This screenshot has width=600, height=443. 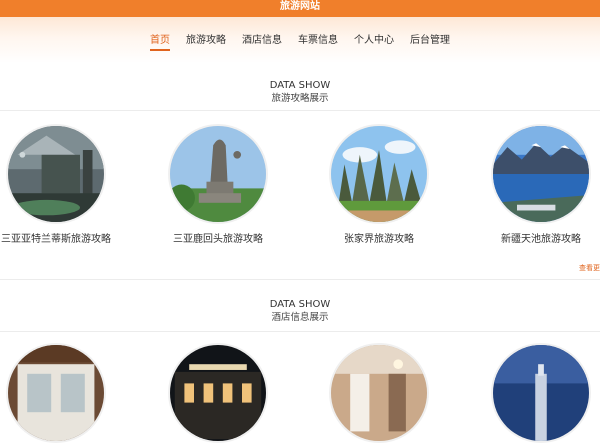 I want to click on nav-item-ticket-info: 车票信息, so click(x=318, y=41).